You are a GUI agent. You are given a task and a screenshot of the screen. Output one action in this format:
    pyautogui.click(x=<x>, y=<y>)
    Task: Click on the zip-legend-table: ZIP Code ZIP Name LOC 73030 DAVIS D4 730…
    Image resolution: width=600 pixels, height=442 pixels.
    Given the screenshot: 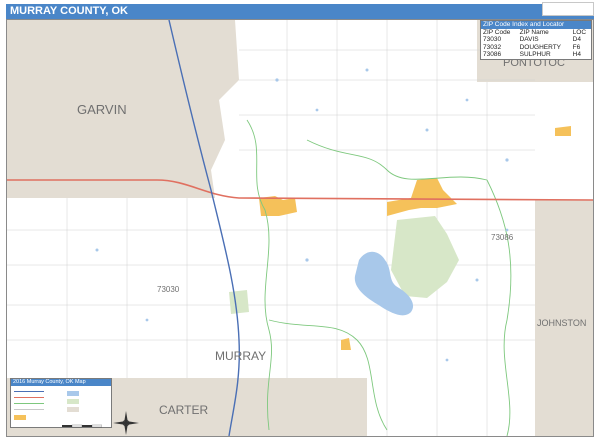 What is the action you would take?
    pyautogui.click(x=536, y=44)
    